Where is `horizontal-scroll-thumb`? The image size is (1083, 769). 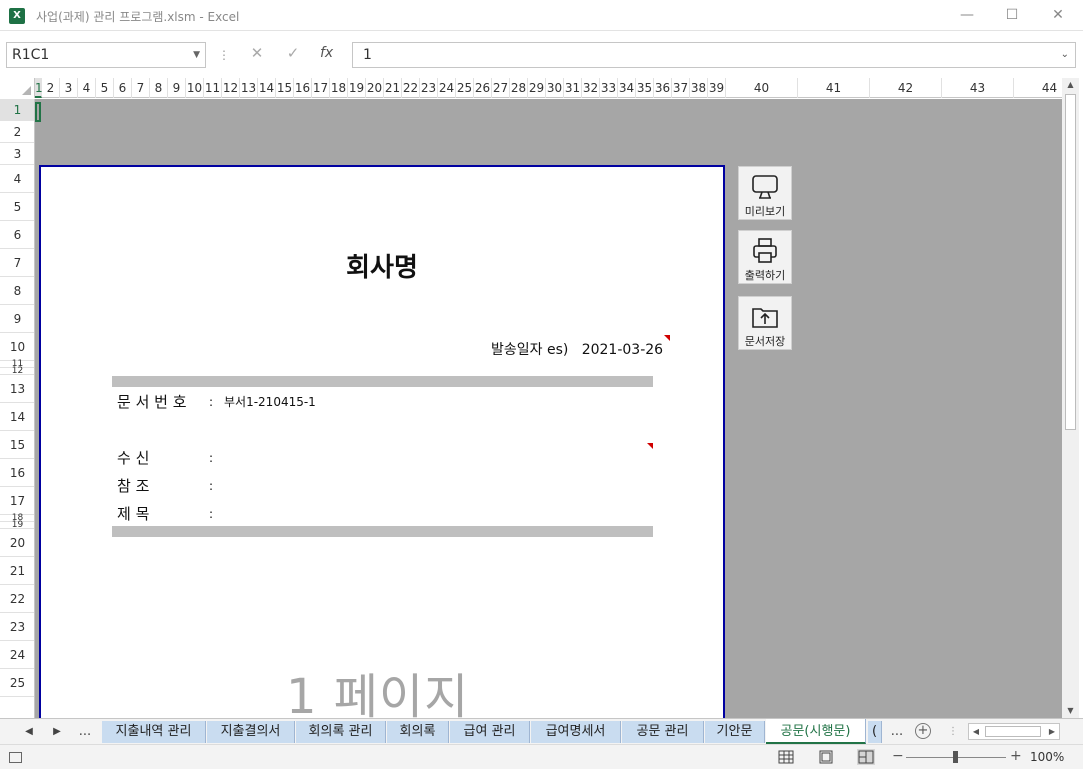 horizontal-scroll-thumb is located at coordinates (1013, 731).